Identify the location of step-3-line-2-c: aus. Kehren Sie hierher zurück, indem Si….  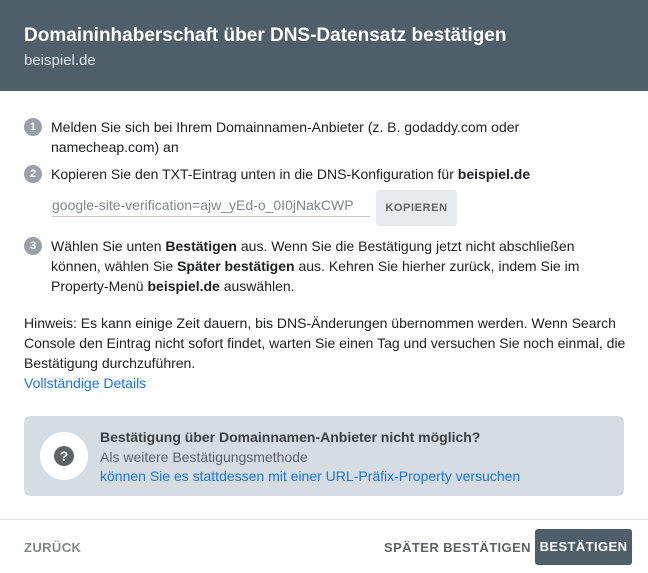
(437, 266).